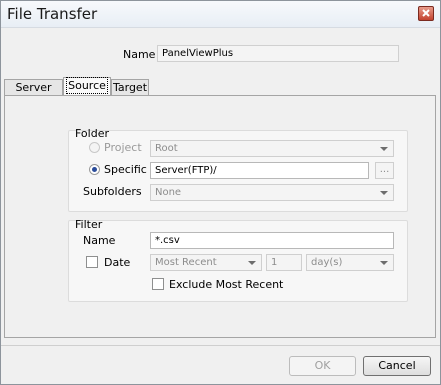 Image resolution: width=441 pixels, height=385 pixels. What do you see at coordinates (278, 53) in the screenshot?
I see `name-field: PanelViewPlus` at bounding box center [278, 53].